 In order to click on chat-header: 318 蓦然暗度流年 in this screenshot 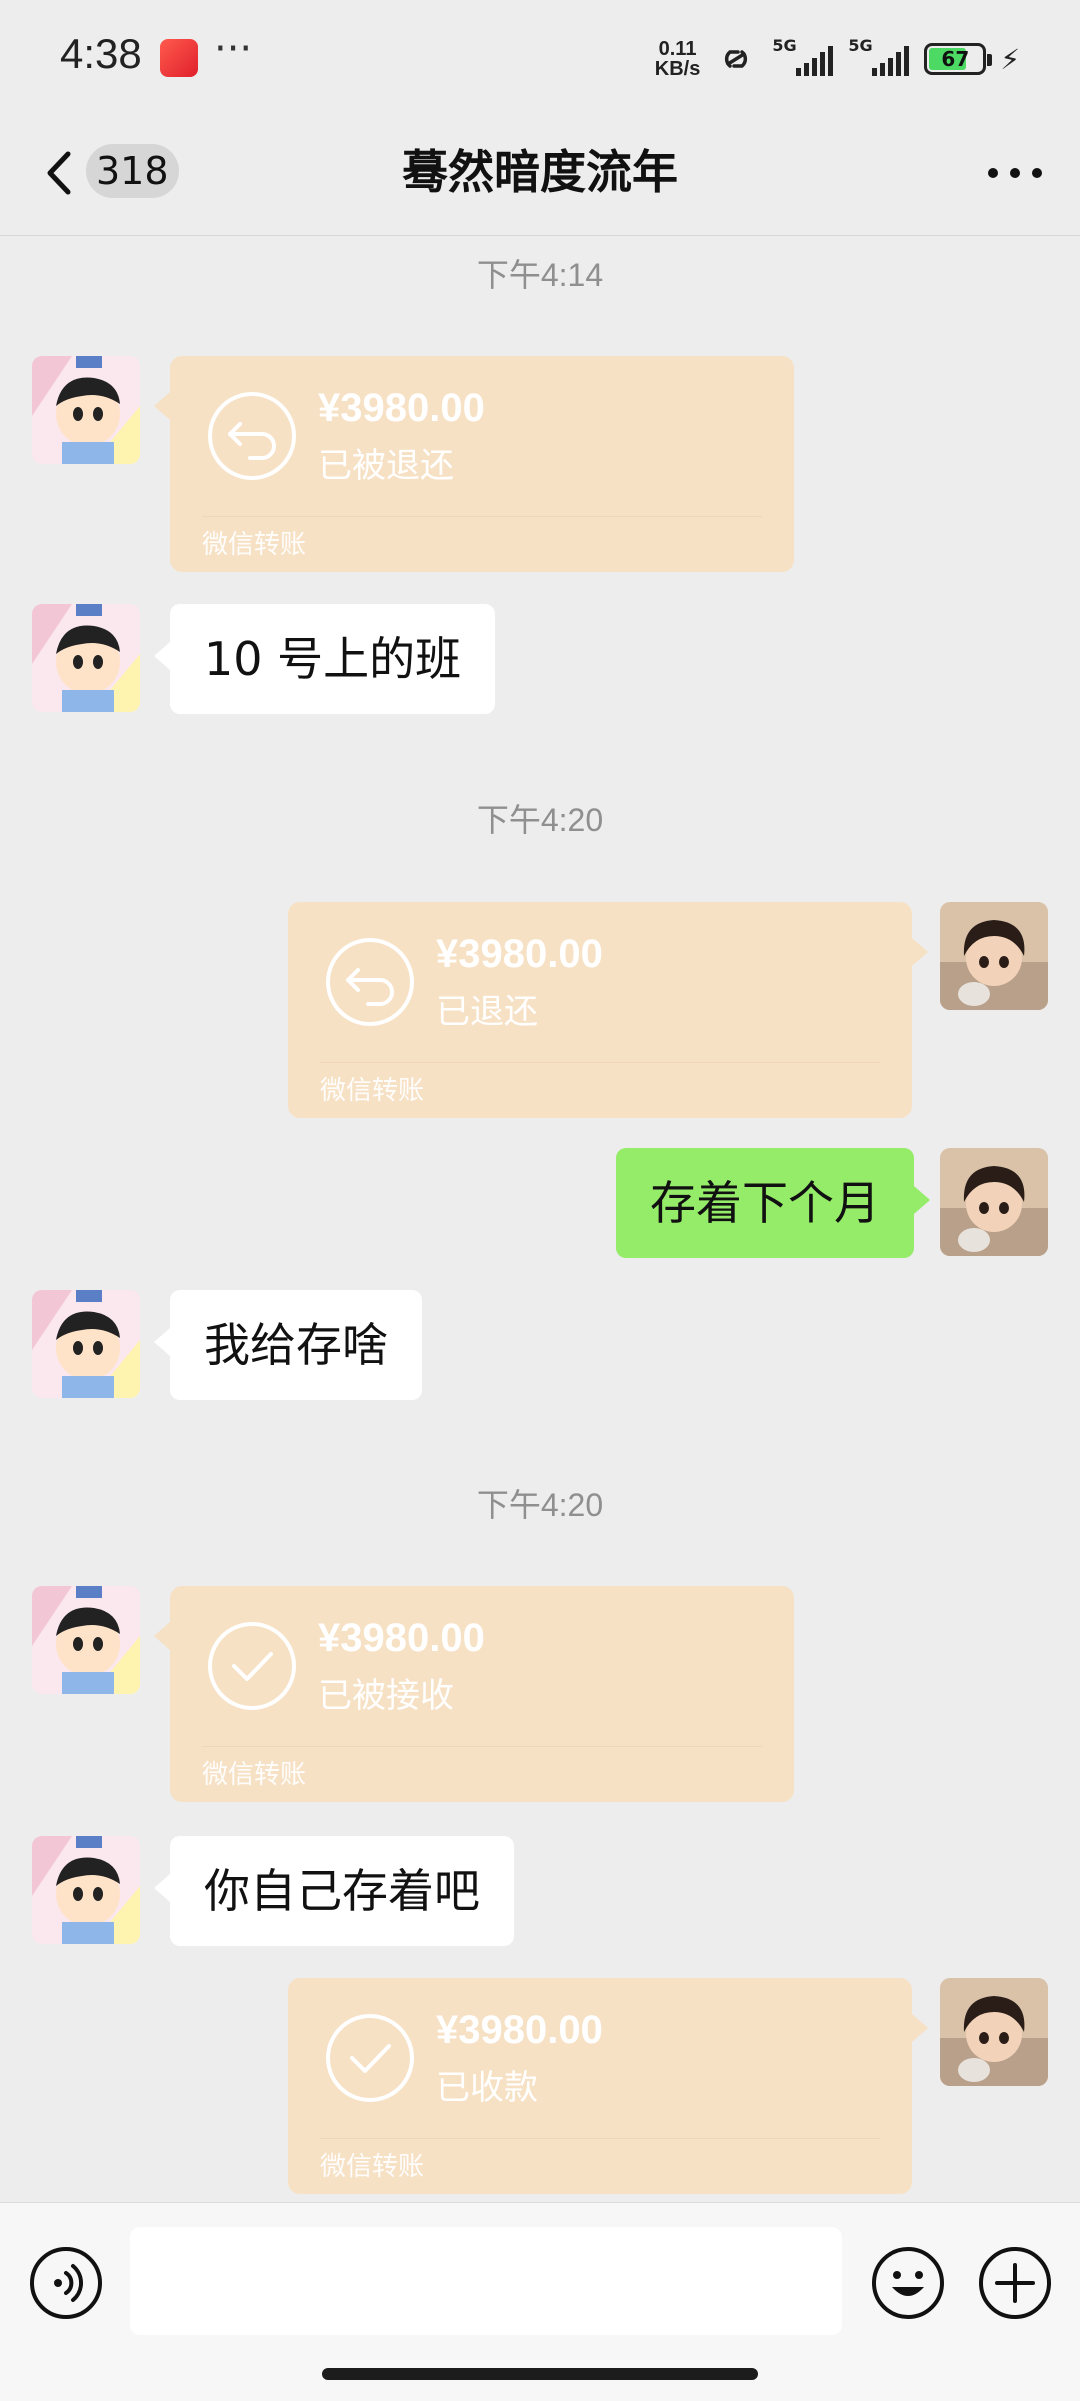, I will do `click(540, 173)`.